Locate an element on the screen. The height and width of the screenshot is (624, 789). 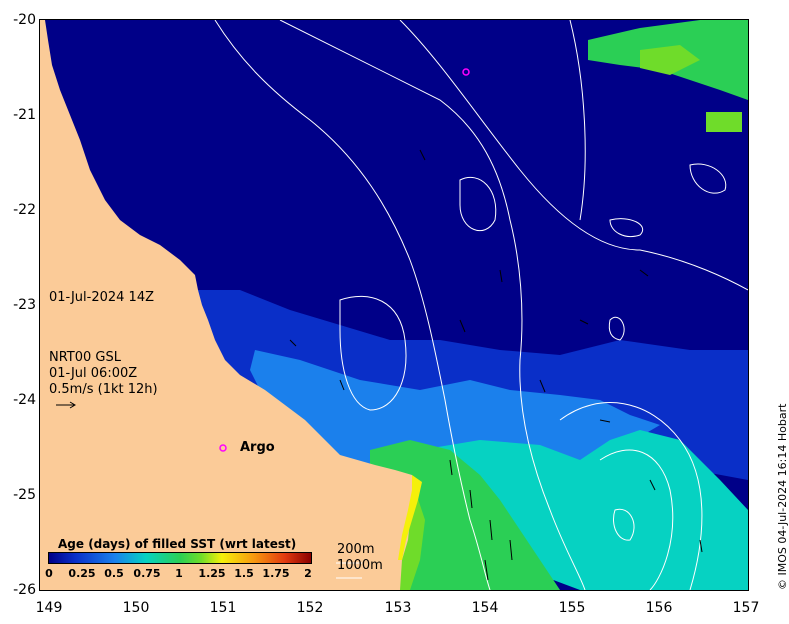
lat-tick-label: -20 is located at coordinates (24, 20).